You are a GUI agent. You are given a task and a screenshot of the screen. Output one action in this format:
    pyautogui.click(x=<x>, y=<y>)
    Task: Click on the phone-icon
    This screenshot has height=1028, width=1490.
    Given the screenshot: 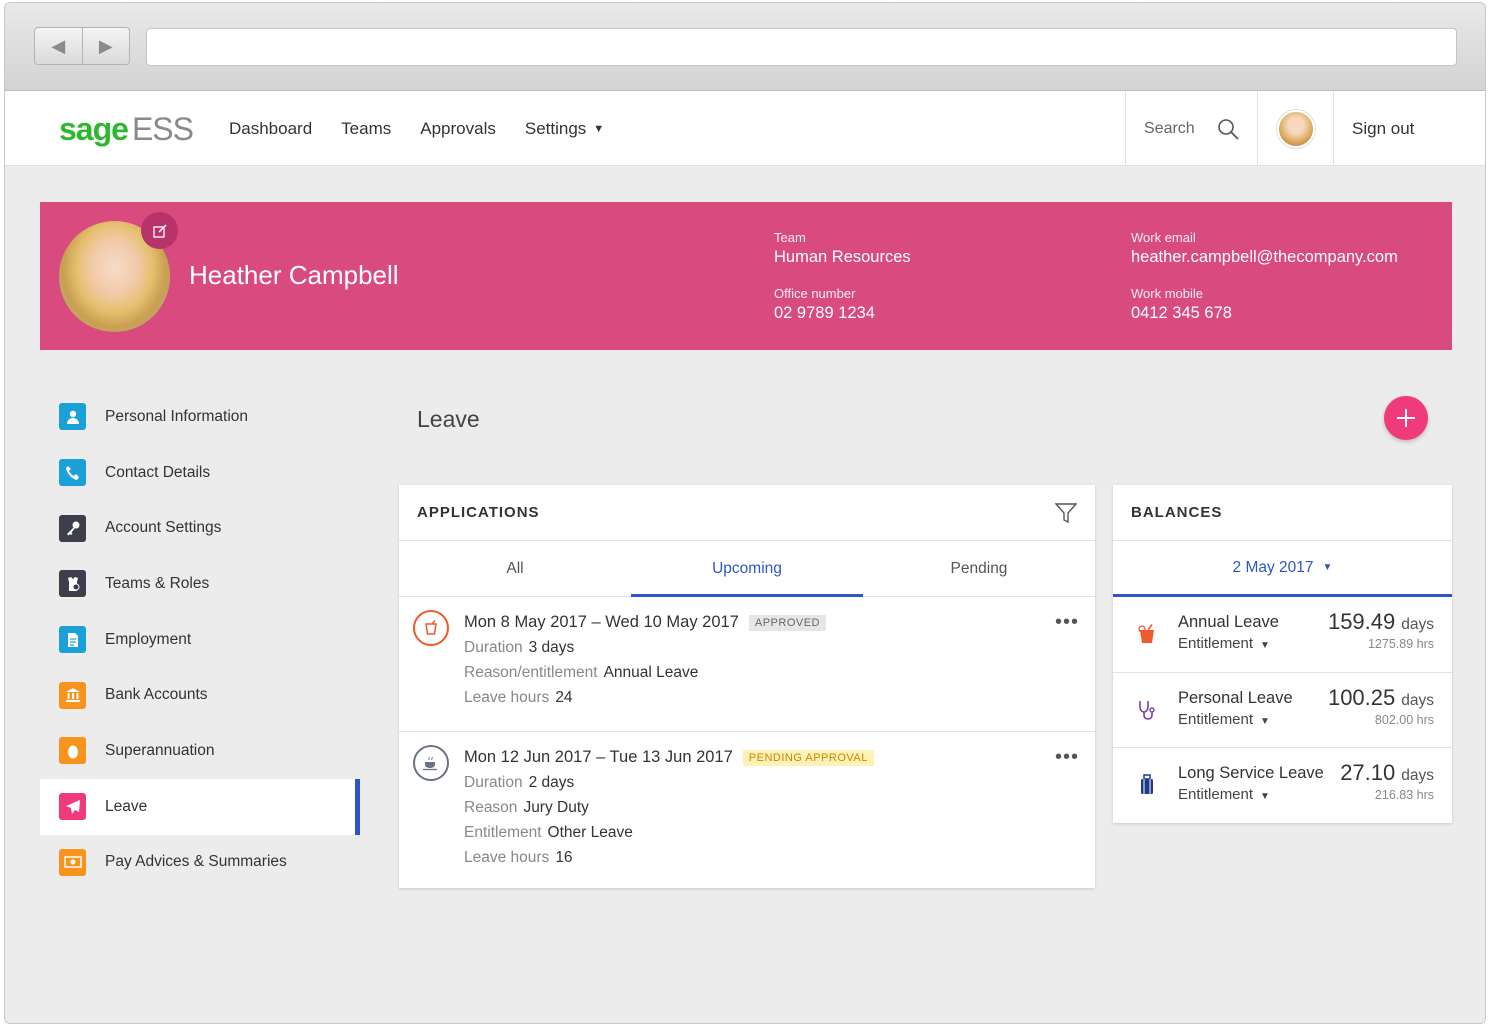 What is the action you would take?
    pyautogui.click(x=72, y=473)
    